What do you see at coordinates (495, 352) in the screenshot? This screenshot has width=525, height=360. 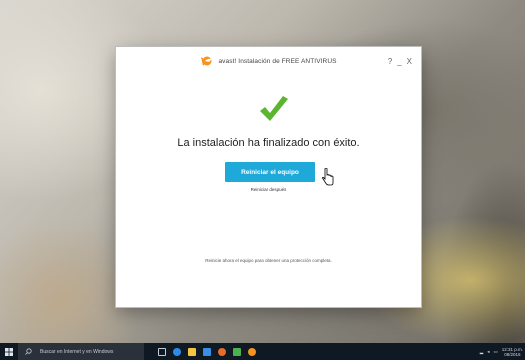 I see `notifications-icon: ▭` at bounding box center [495, 352].